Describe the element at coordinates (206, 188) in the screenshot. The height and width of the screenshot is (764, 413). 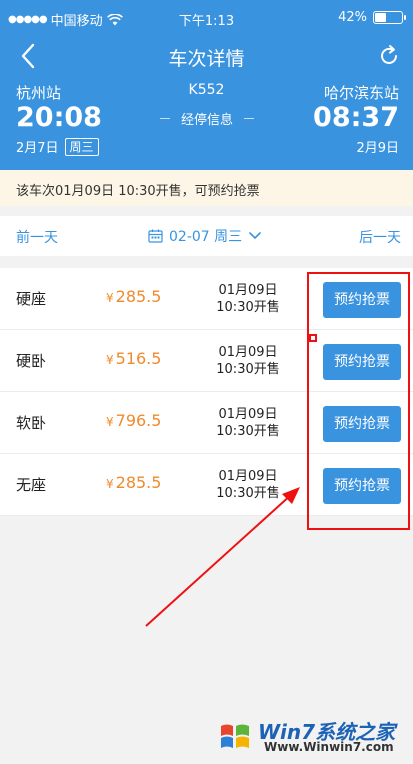
I see `sale-notice: 该车次01月09日 10:30开售，可预约抢票` at that location.